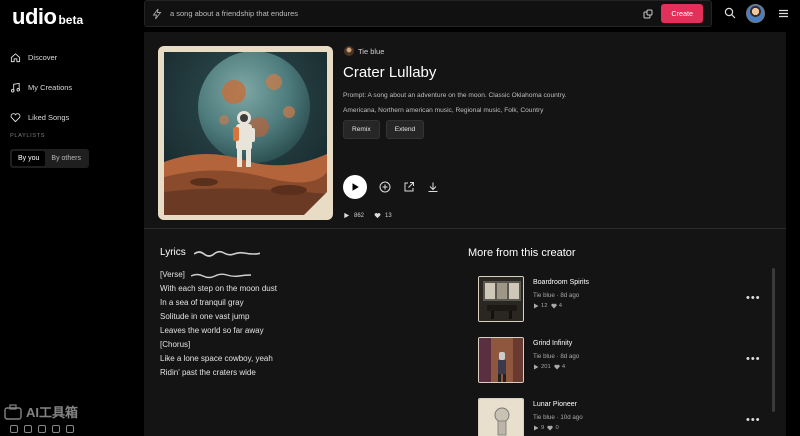 The height and width of the screenshot is (436, 800). I want to click on sidebar-item-label: My Creations, so click(50, 87).